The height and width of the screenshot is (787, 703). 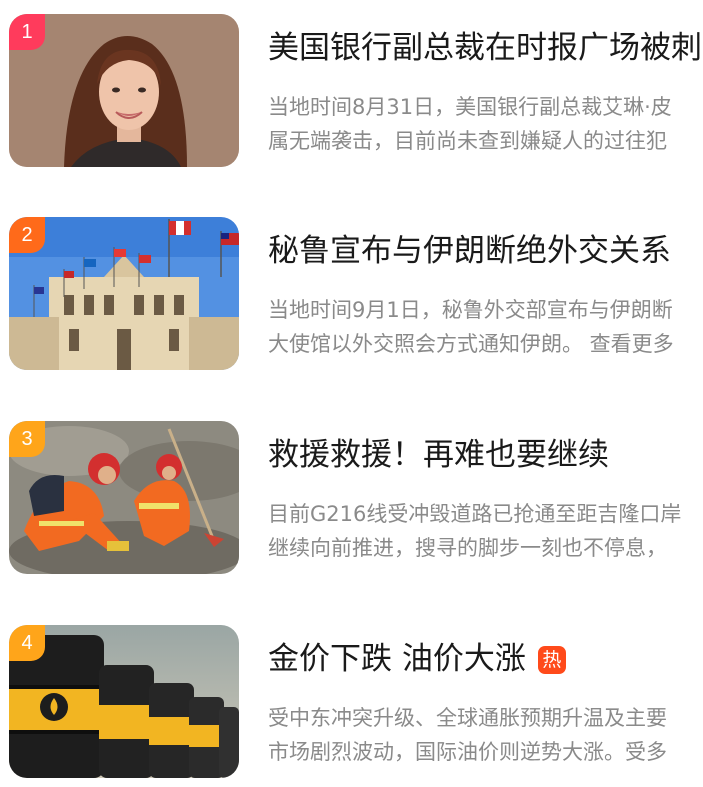 What do you see at coordinates (469, 251) in the screenshot?
I see `news-title: 秘鲁宣布与伊朗断绝外交关系` at bounding box center [469, 251].